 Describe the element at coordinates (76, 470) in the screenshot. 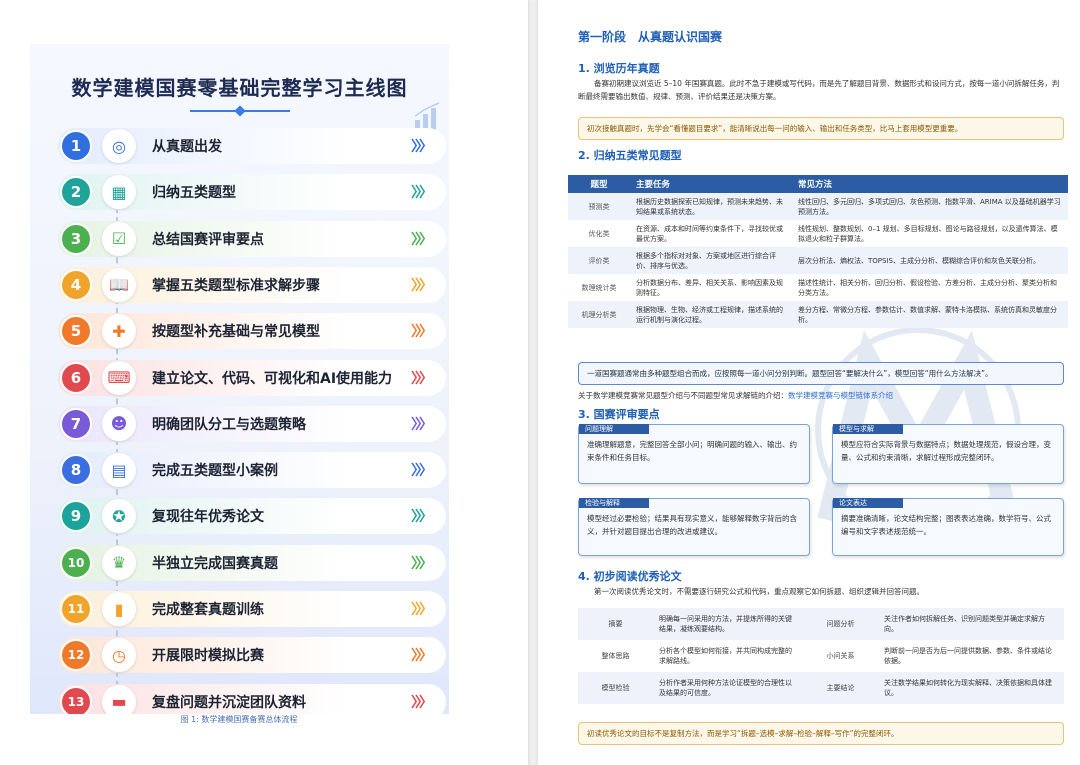

I see `step-number: 8` at that location.